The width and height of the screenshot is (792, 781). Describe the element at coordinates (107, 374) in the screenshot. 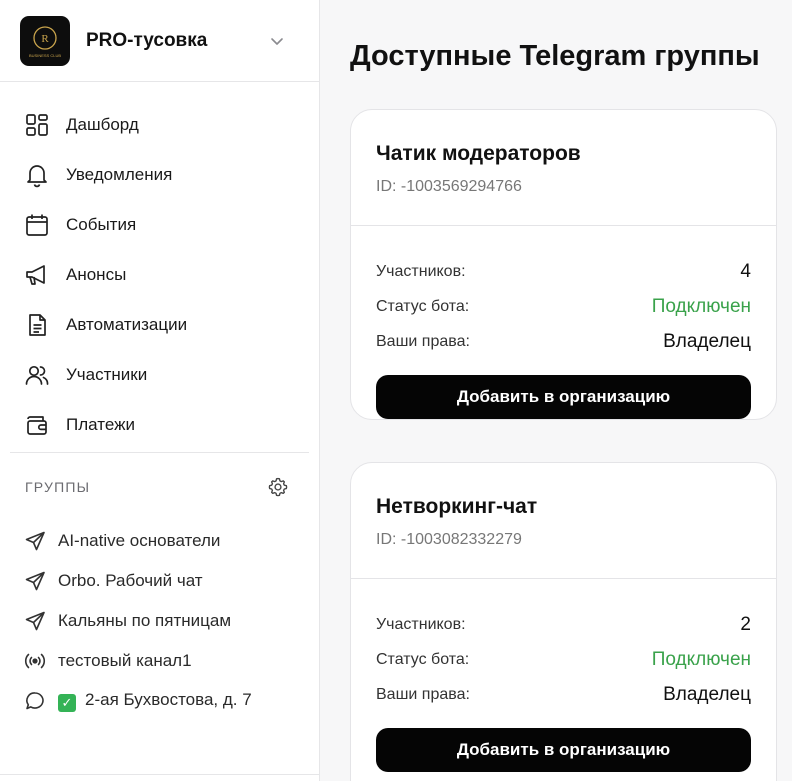

I see `nav-item-label: Участники` at that location.